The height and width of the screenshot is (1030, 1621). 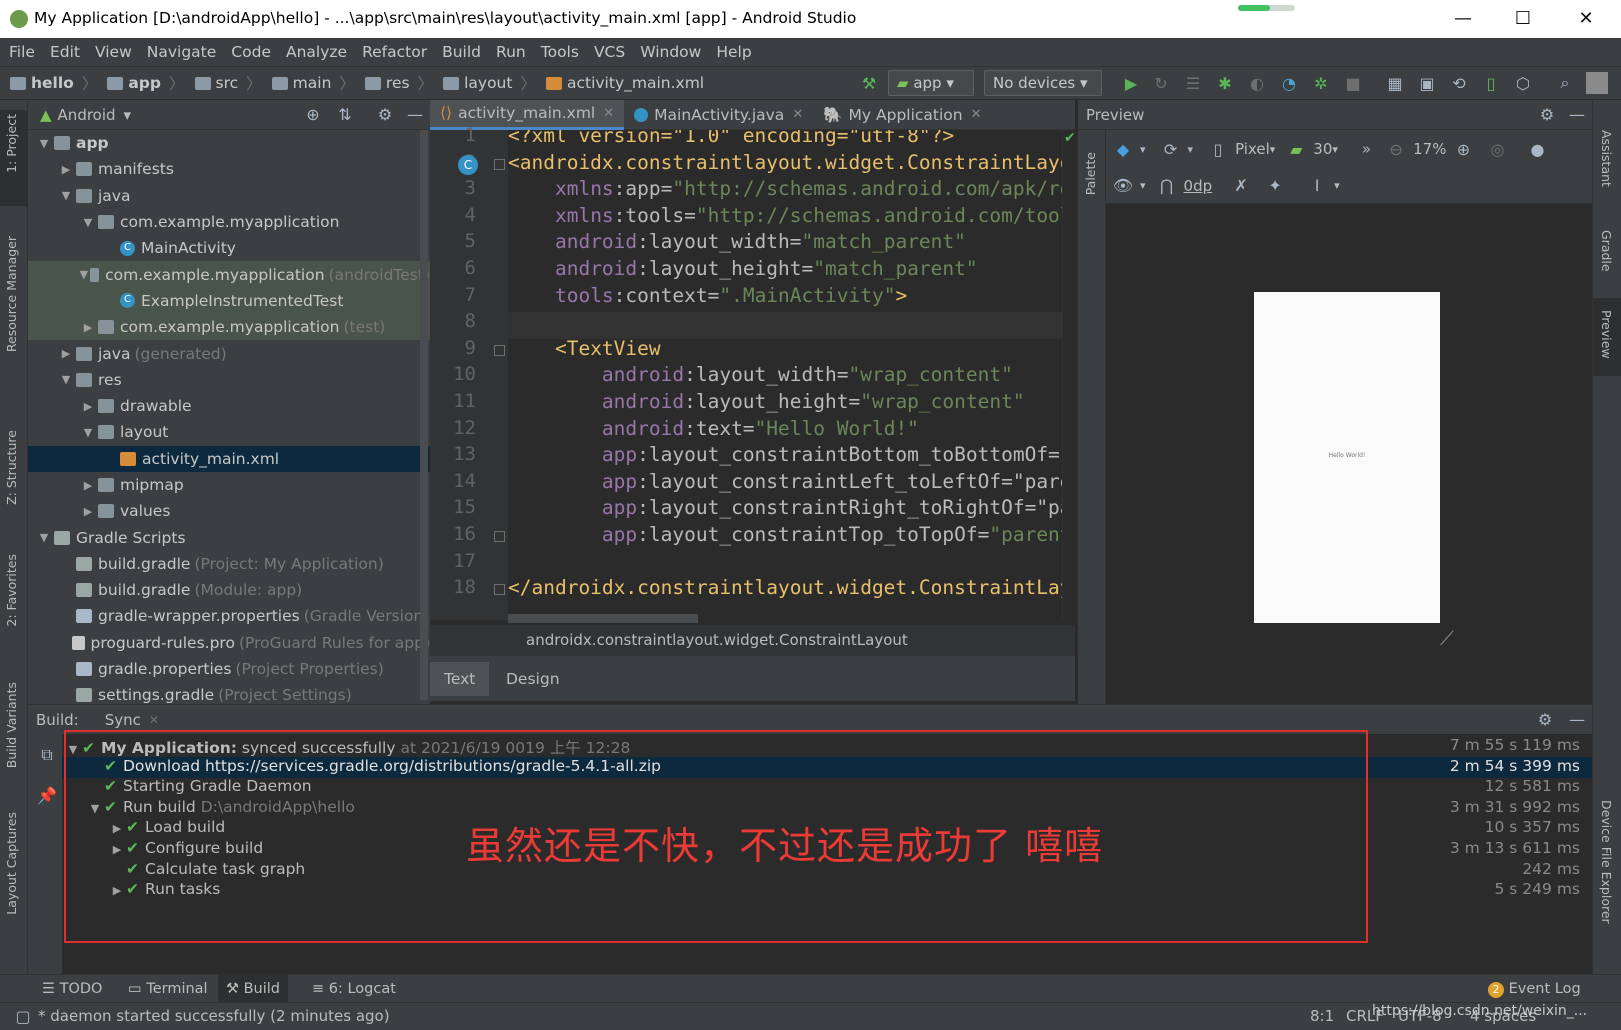 I want to click on minimize-button: —, so click(x=1463, y=19).